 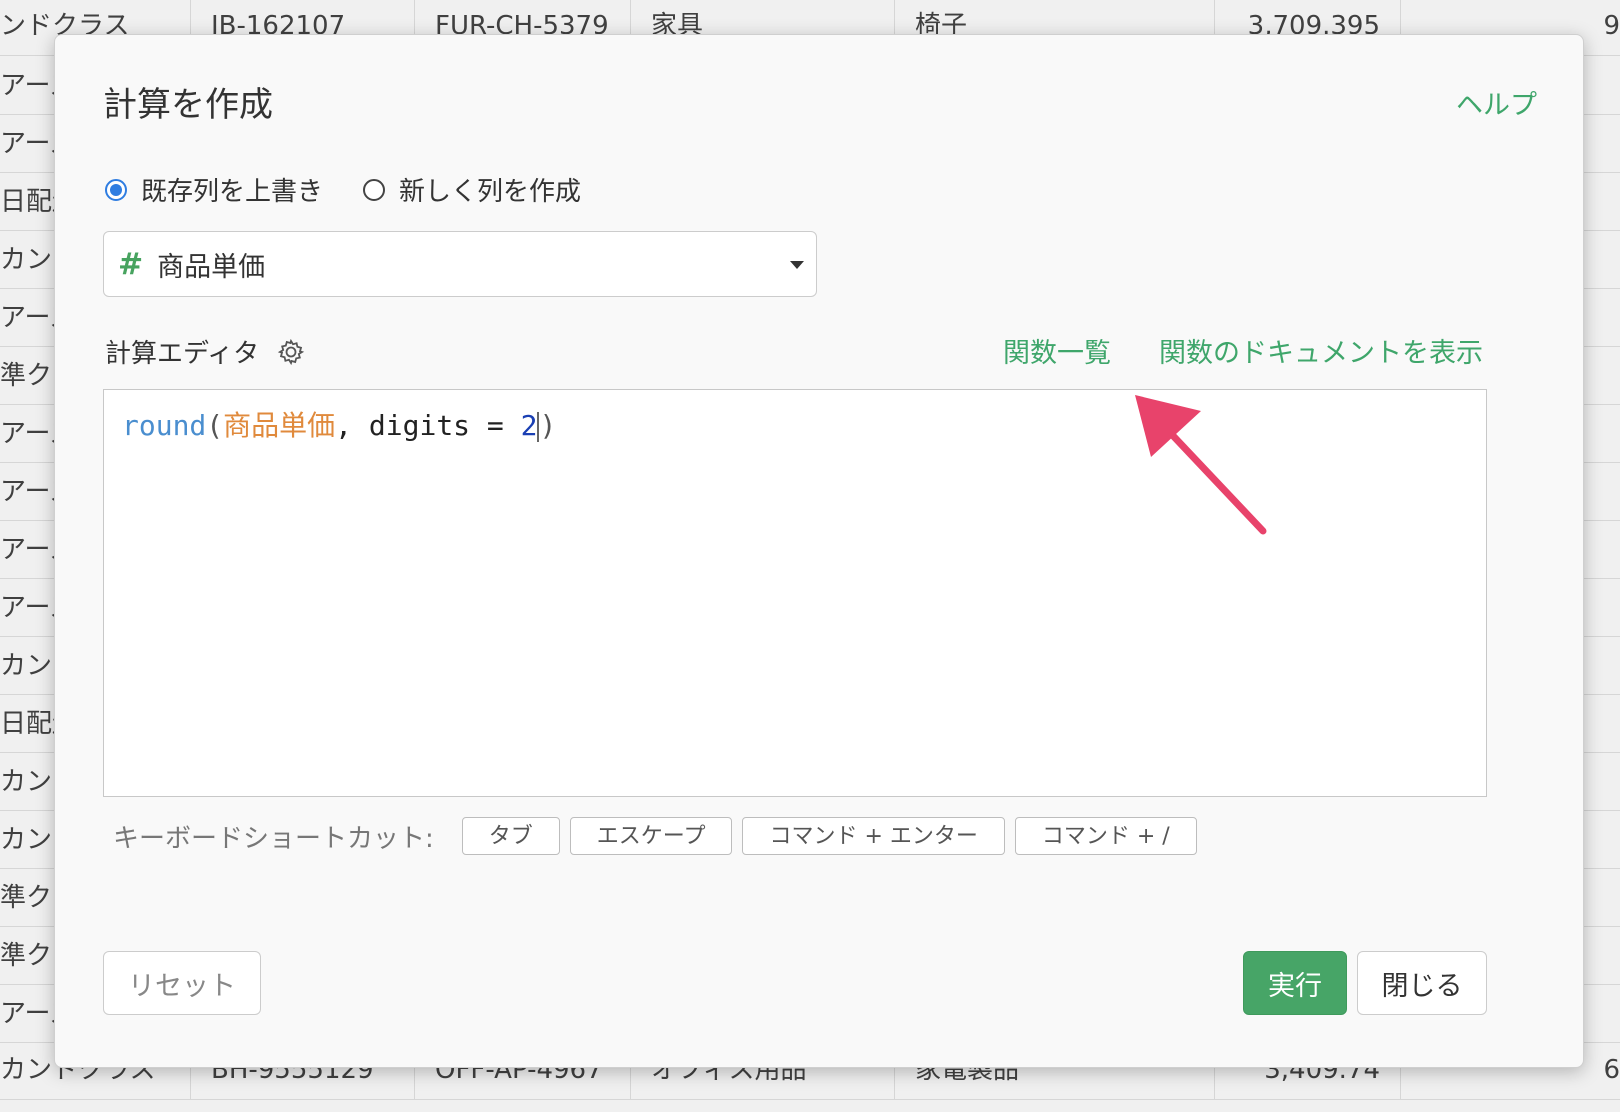 I want to click on radio-create-new: 新しく列を作成, so click(x=472, y=189).